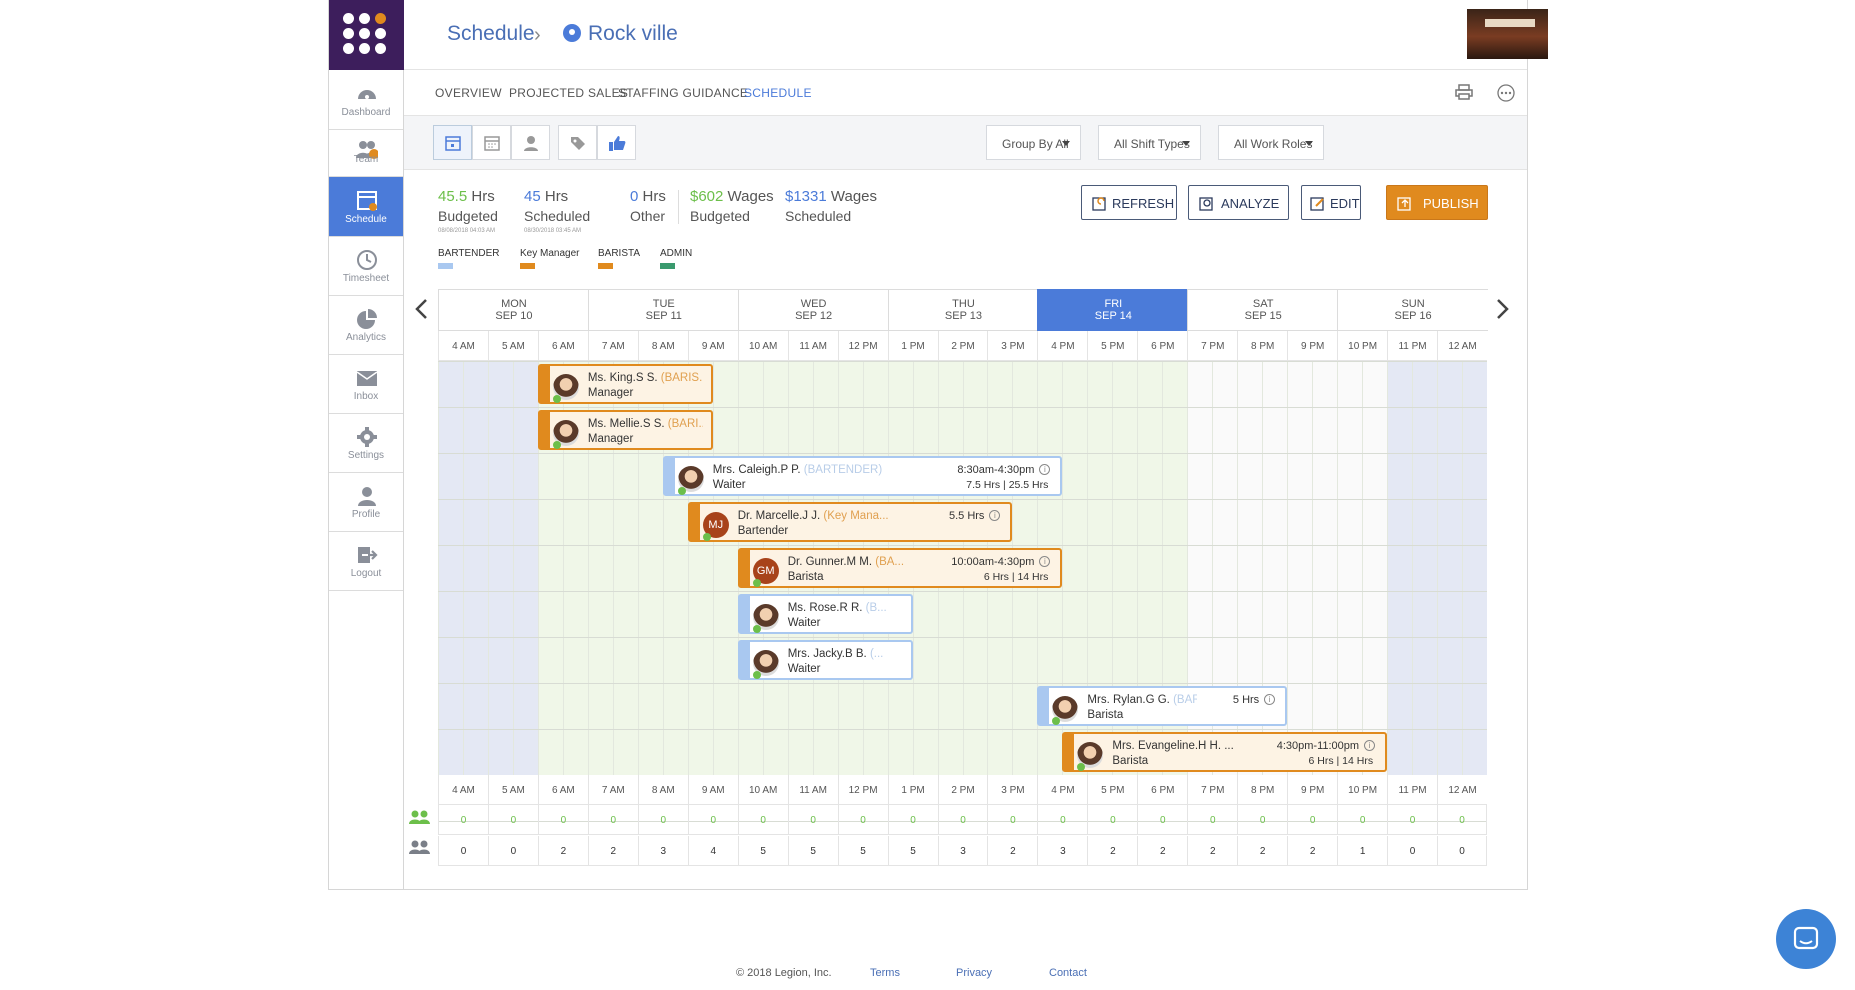  What do you see at coordinates (562, 790) in the screenshot?
I see `hour-label: 6 AM` at bounding box center [562, 790].